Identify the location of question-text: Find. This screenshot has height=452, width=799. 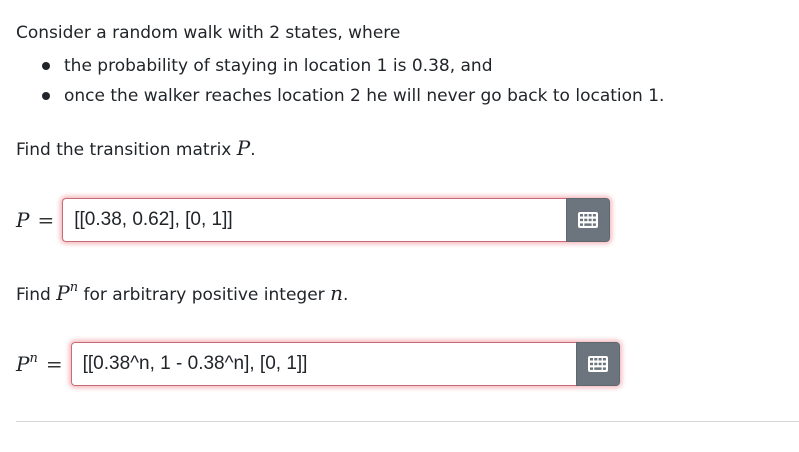
(36, 295).